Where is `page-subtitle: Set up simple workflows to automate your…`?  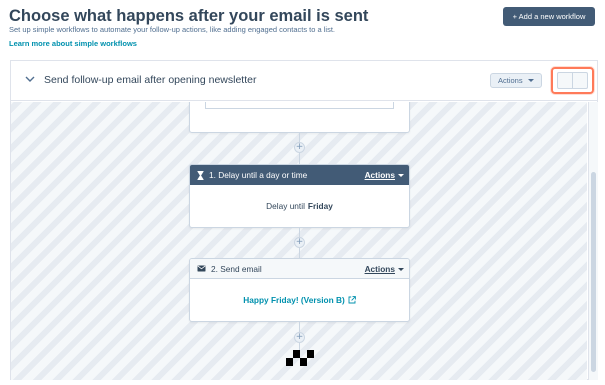 page-subtitle: Set up simple workflows to automate your… is located at coordinates (172, 29).